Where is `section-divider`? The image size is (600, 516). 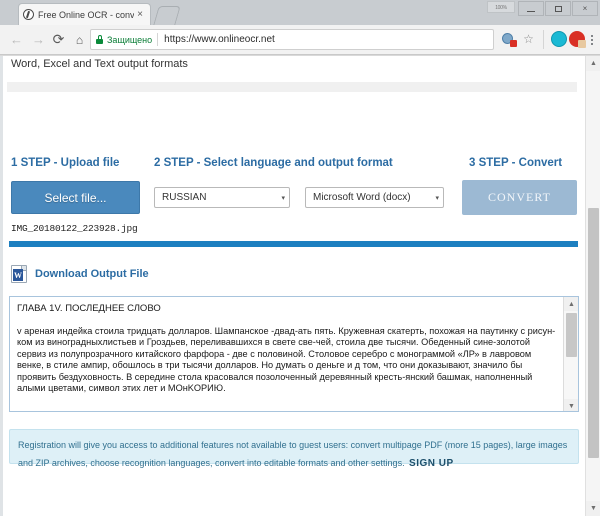
section-divider is located at coordinates (292, 87).